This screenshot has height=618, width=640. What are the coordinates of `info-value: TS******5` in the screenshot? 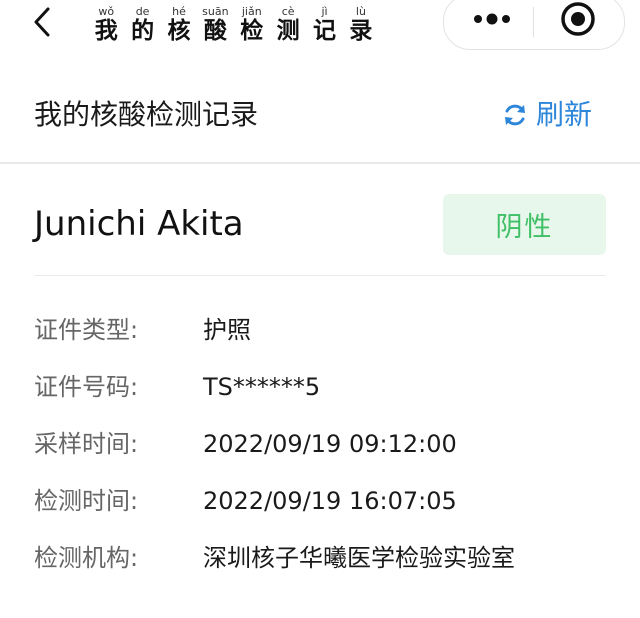 It's located at (262, 387).